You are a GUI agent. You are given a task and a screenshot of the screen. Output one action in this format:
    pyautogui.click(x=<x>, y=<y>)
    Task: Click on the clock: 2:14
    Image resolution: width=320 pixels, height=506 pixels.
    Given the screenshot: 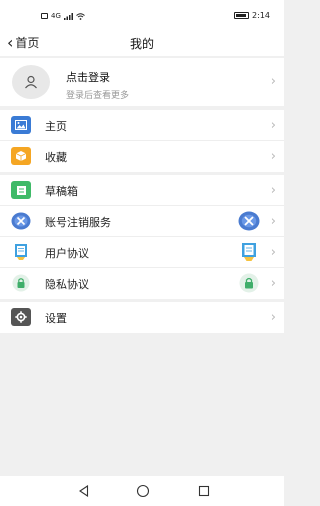 What is the action you would take?
    pyautogui.click(x=261, y=15)
    